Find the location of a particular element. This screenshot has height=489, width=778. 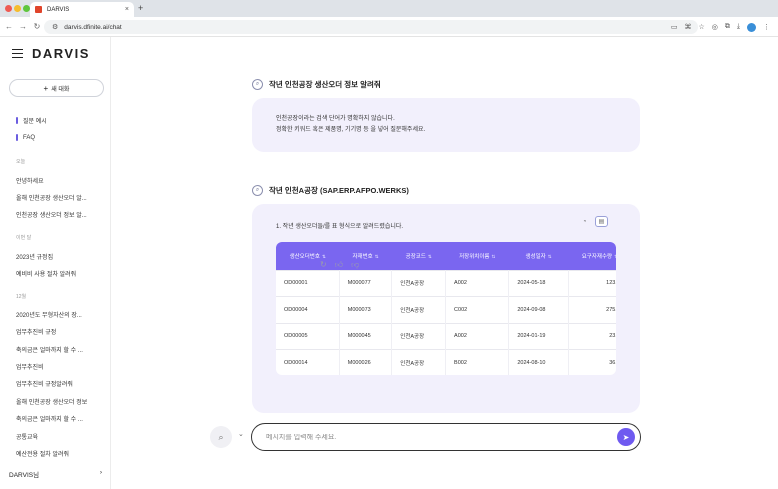

cast-icon: ▭ is located at coordinates (674, 27).